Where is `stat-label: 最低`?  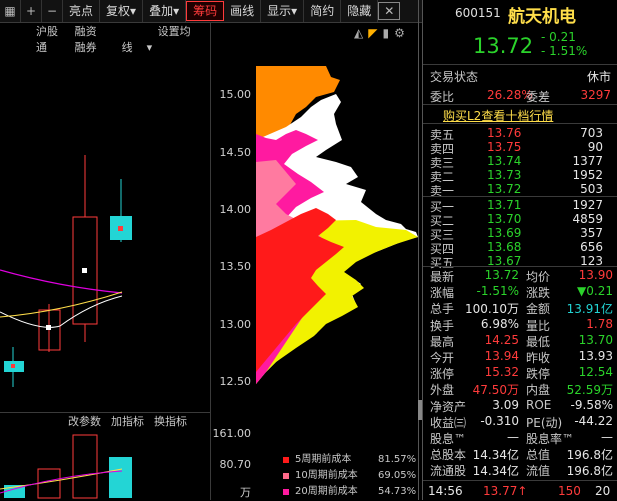
stat-label: 最低 is located at coordinates (538, 341).